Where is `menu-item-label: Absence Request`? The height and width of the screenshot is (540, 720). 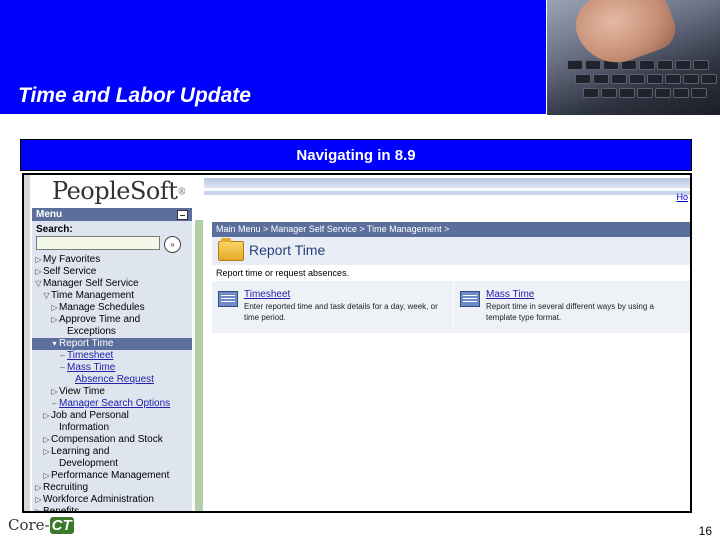
menu-item-label: Absence Request is located at coordinates (114, 379).